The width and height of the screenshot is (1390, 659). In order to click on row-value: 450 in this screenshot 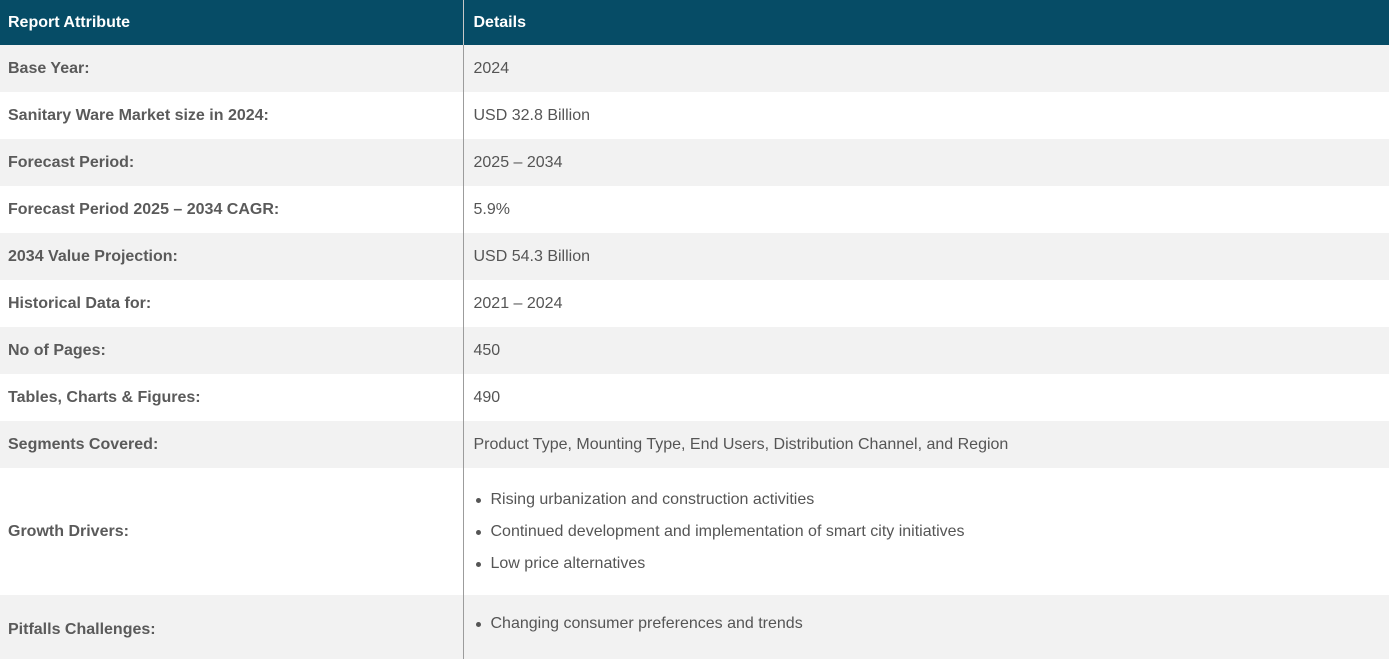, I will do `click(925, 350)`.